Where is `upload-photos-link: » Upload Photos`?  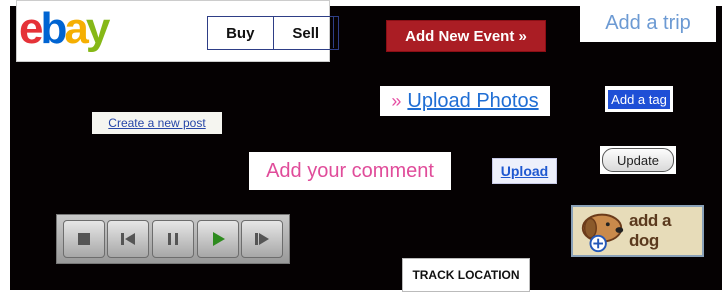
upload-photos-link: » Upload Photos is located at coordinates (465, 101).